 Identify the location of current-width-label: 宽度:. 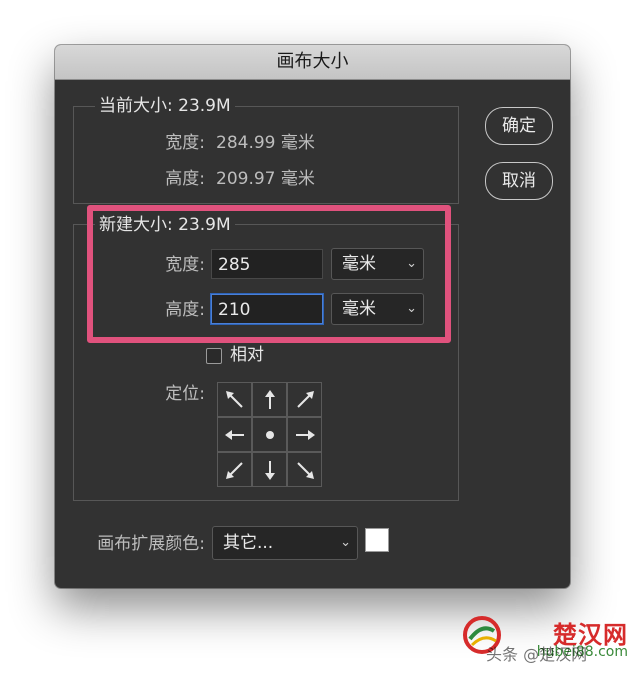
(185, 143).